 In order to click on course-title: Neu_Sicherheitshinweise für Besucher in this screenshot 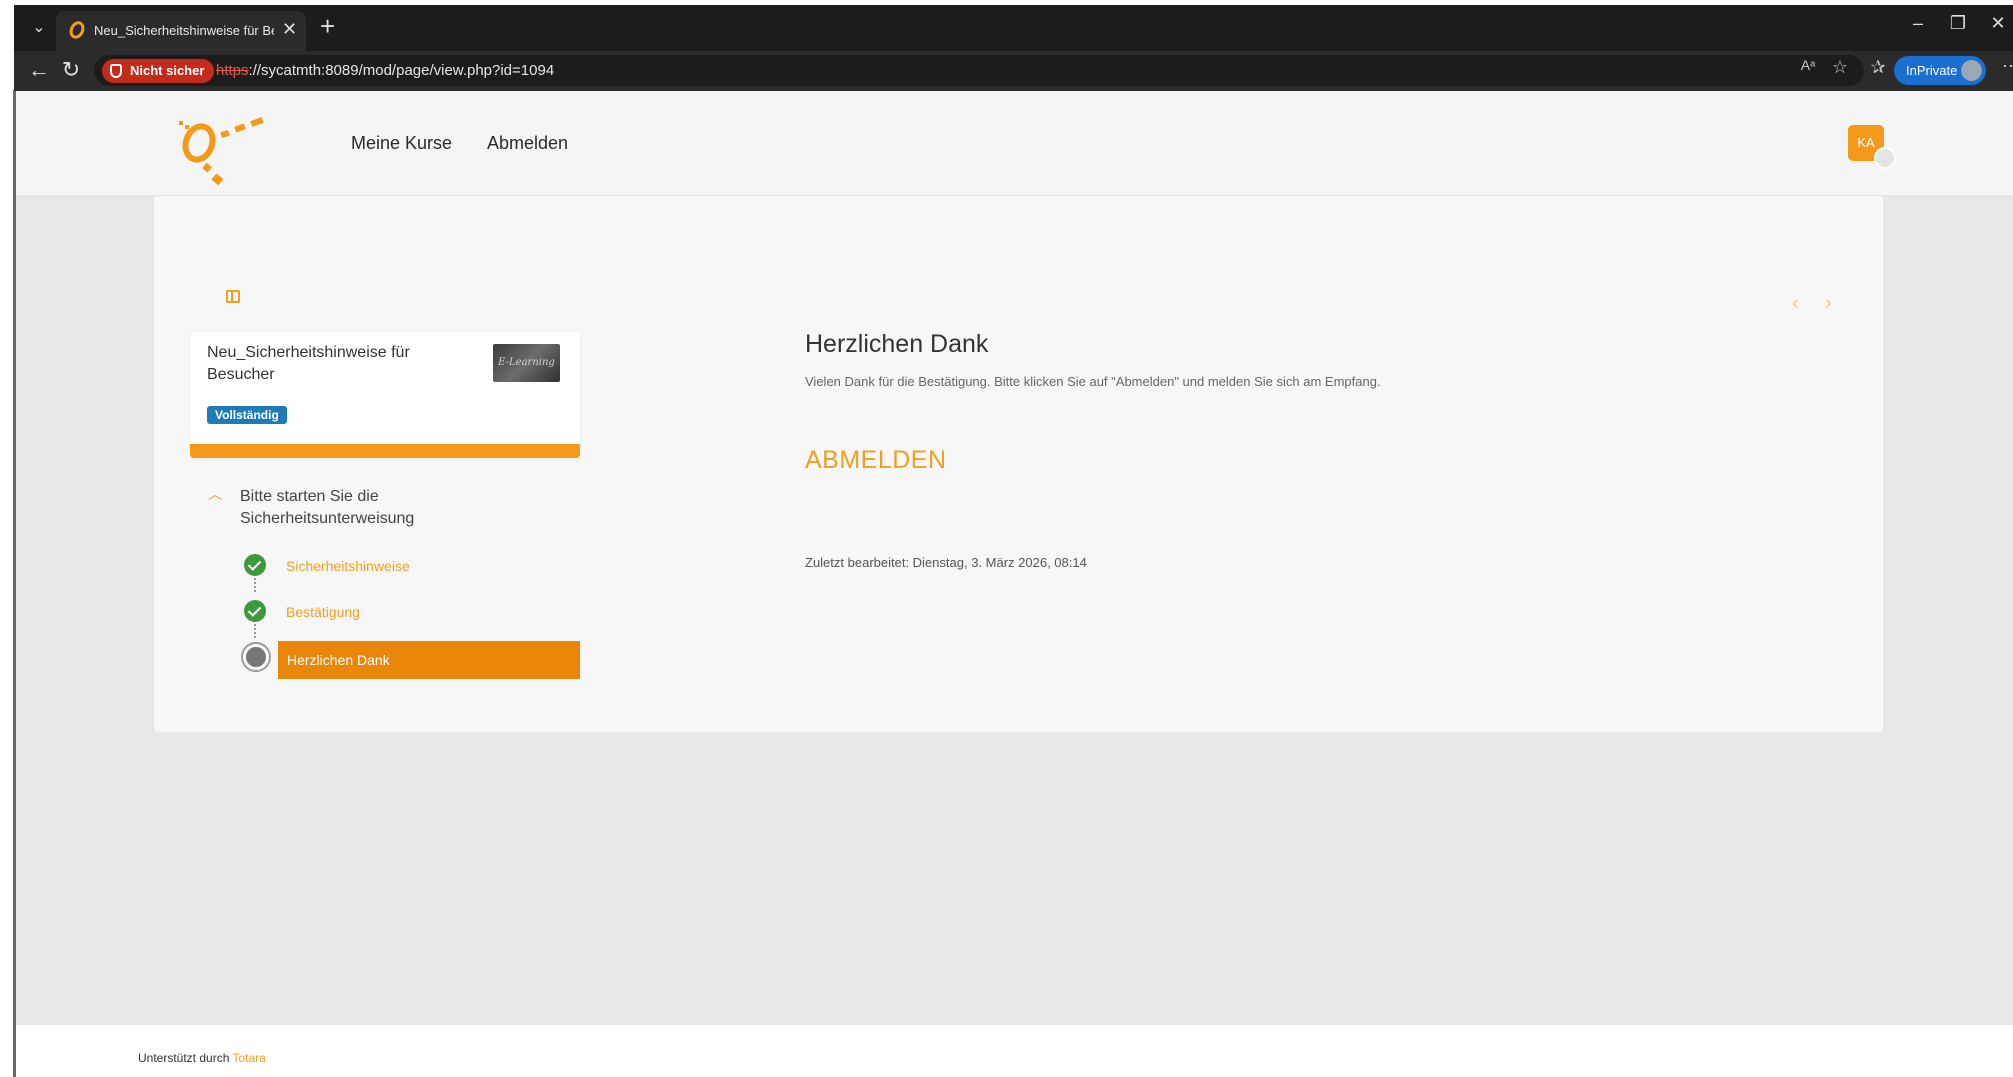, I will do `click(308, 363)`.